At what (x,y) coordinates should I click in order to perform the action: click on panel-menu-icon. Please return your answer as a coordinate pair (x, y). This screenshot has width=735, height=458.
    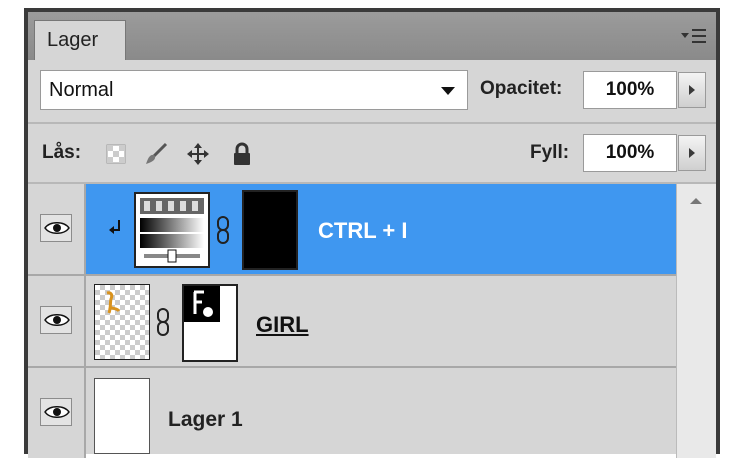
    Looking at the image, I should click on (693, 36).